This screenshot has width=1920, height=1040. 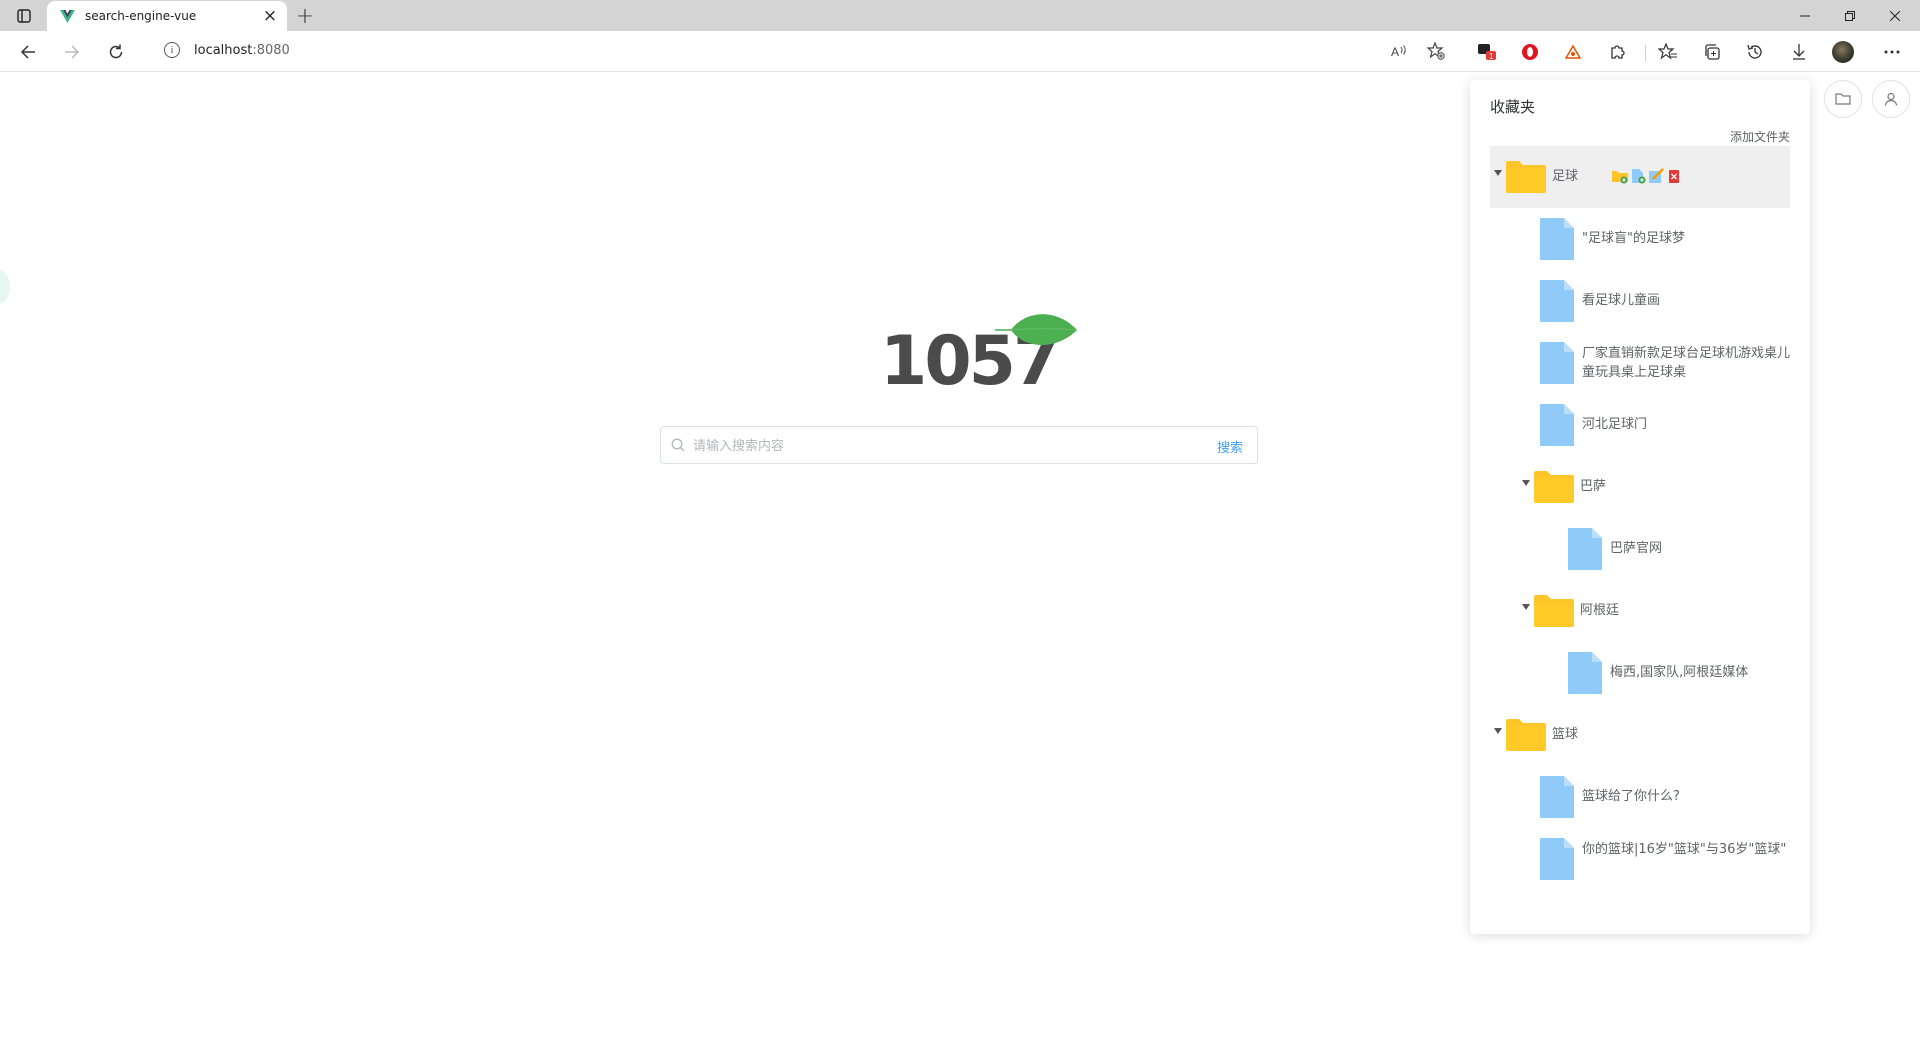 I want to click on tree-folder: 篮球, so click(x=1640, y=735).